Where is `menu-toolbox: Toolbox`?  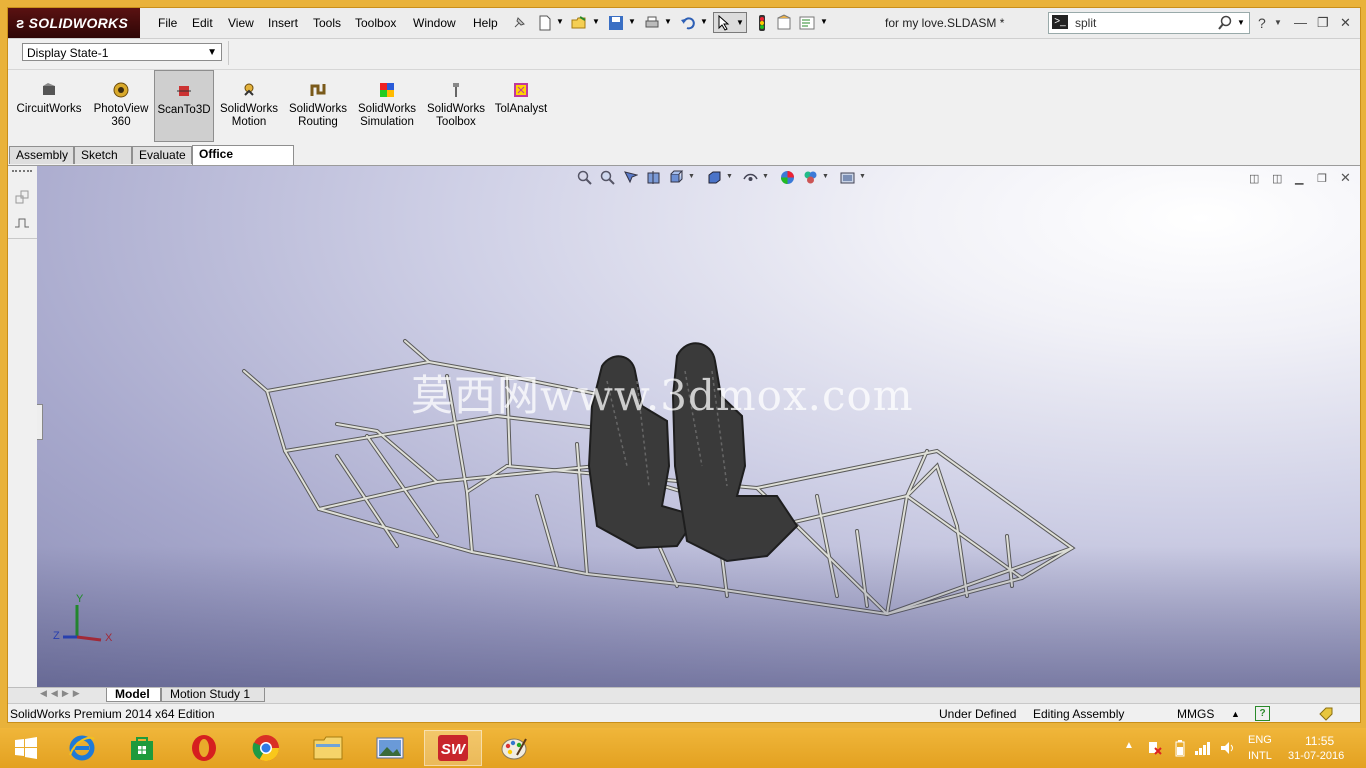
menu-toolbox: Toolbox is located at coordinates (375, 23).